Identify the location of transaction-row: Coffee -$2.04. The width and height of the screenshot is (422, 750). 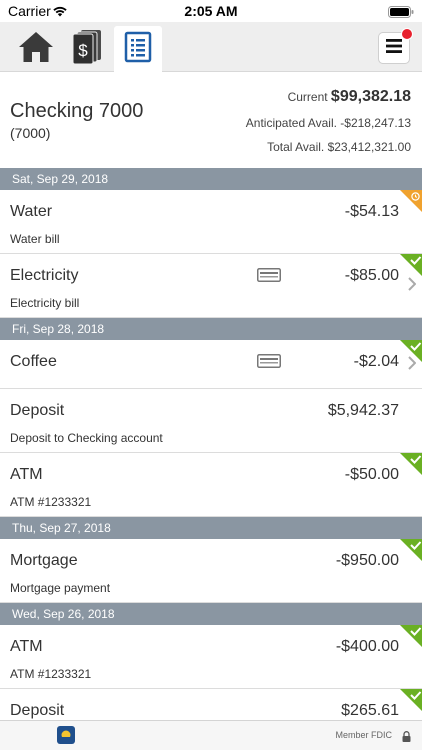
(211, 364).